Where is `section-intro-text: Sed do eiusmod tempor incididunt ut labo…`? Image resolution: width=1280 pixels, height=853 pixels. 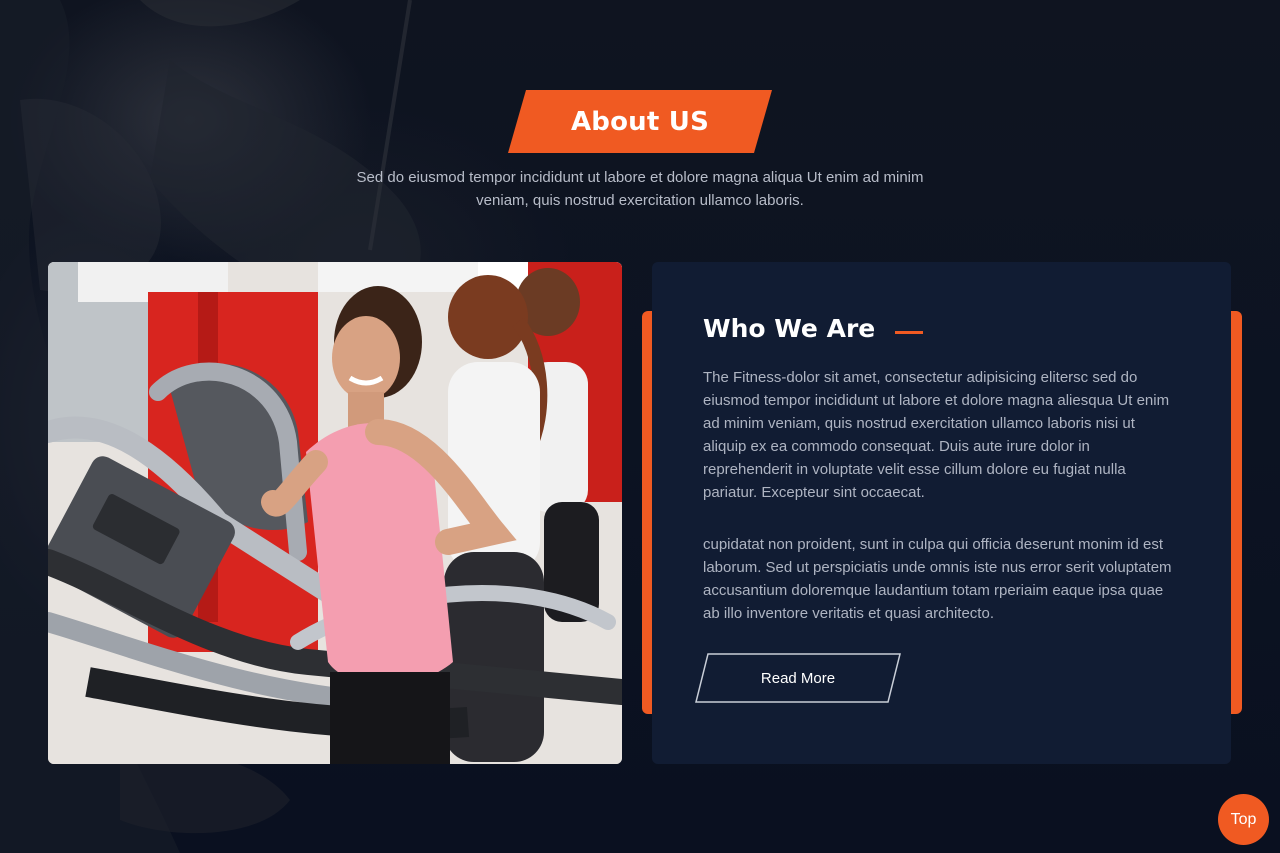
section-intro-text: Sed do eiusmod tempor incididunt ut labo… is located at coordinates (640, 189).